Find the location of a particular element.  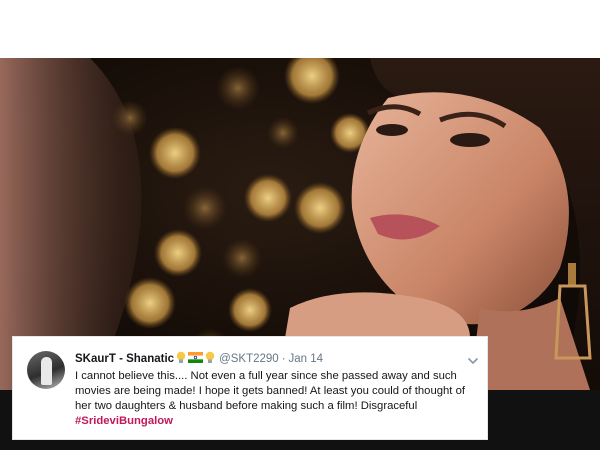

avatar is located at coordinates (46, 370).